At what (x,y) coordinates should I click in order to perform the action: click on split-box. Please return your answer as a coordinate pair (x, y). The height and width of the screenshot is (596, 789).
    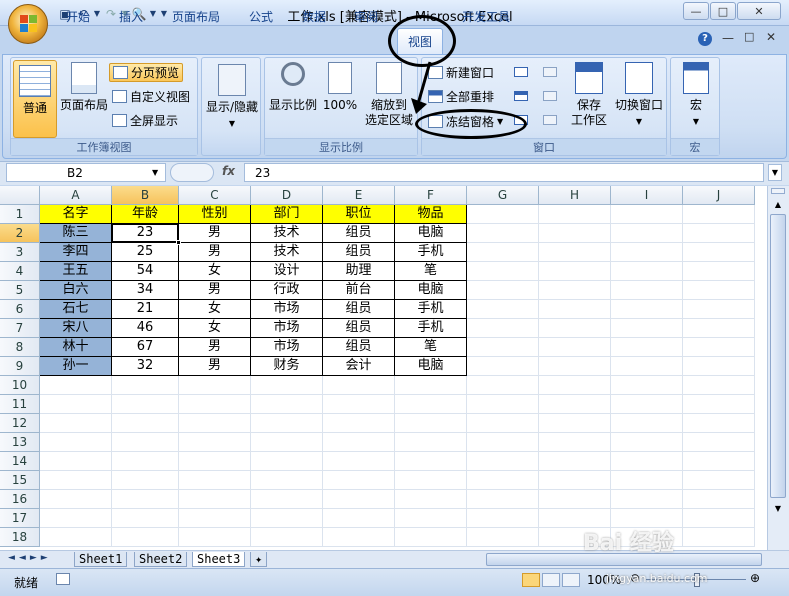
    Looking at the image, I should click on (778, 191).